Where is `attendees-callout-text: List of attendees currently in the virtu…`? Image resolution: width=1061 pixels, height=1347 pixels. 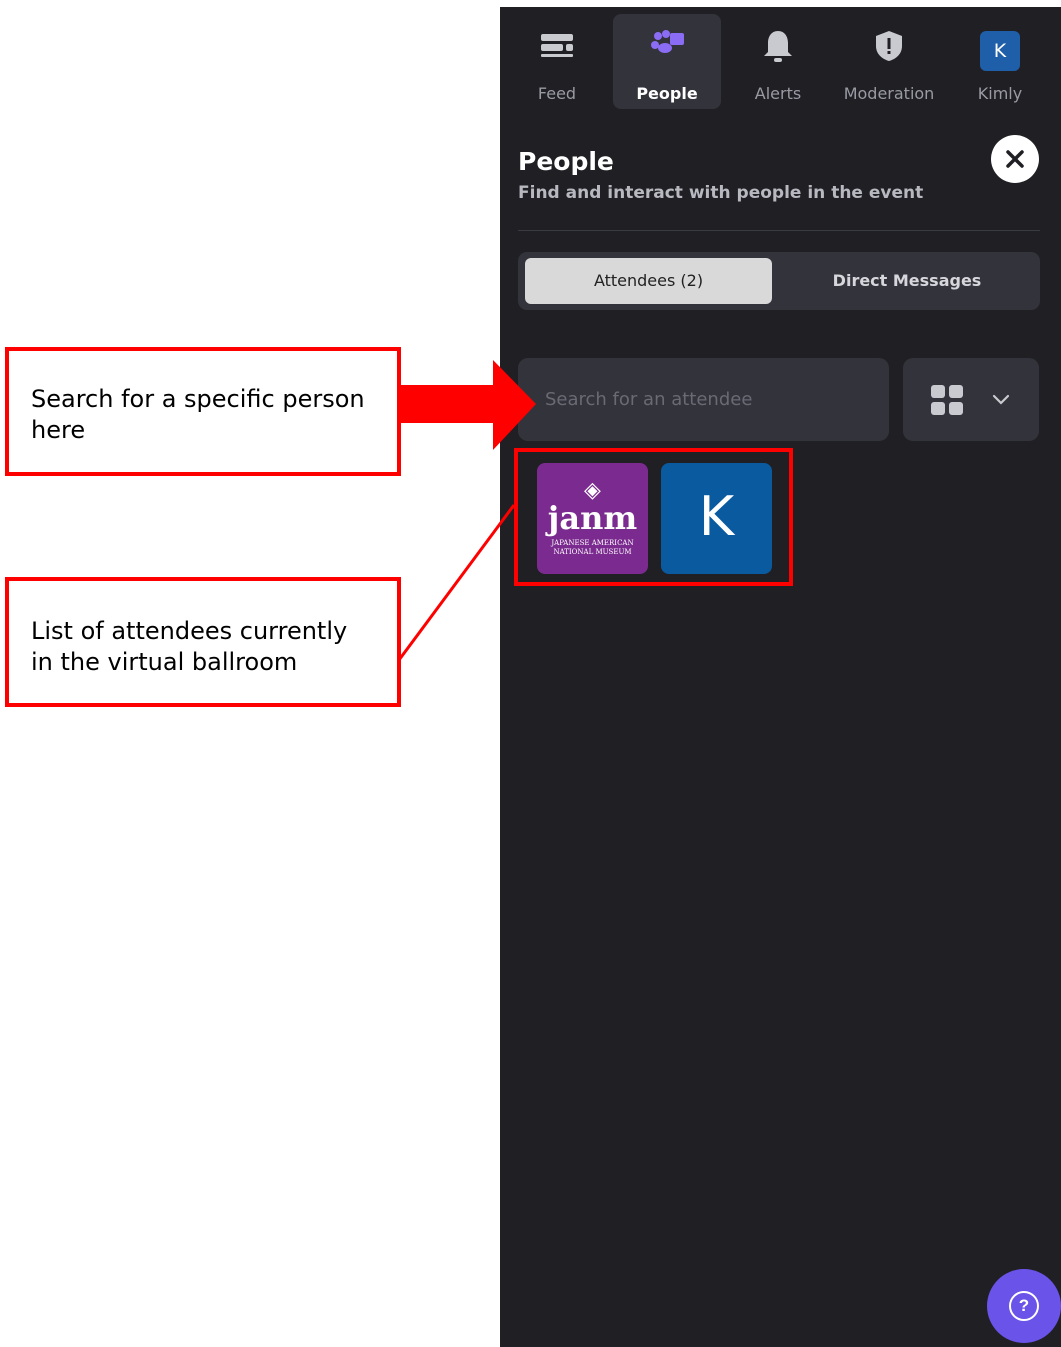 attendees-callout-text: List of attendees currently in the virtu… is located at coordinates (189, 646).